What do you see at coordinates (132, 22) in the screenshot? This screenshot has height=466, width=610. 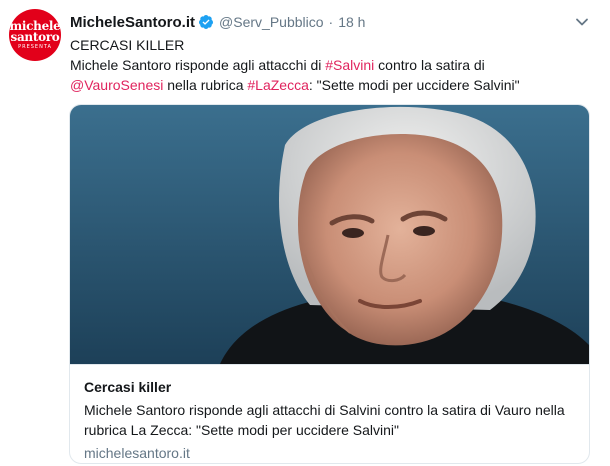 I see `author-display-name: MicheleSantoro.it` at bounding box center [132, 22].